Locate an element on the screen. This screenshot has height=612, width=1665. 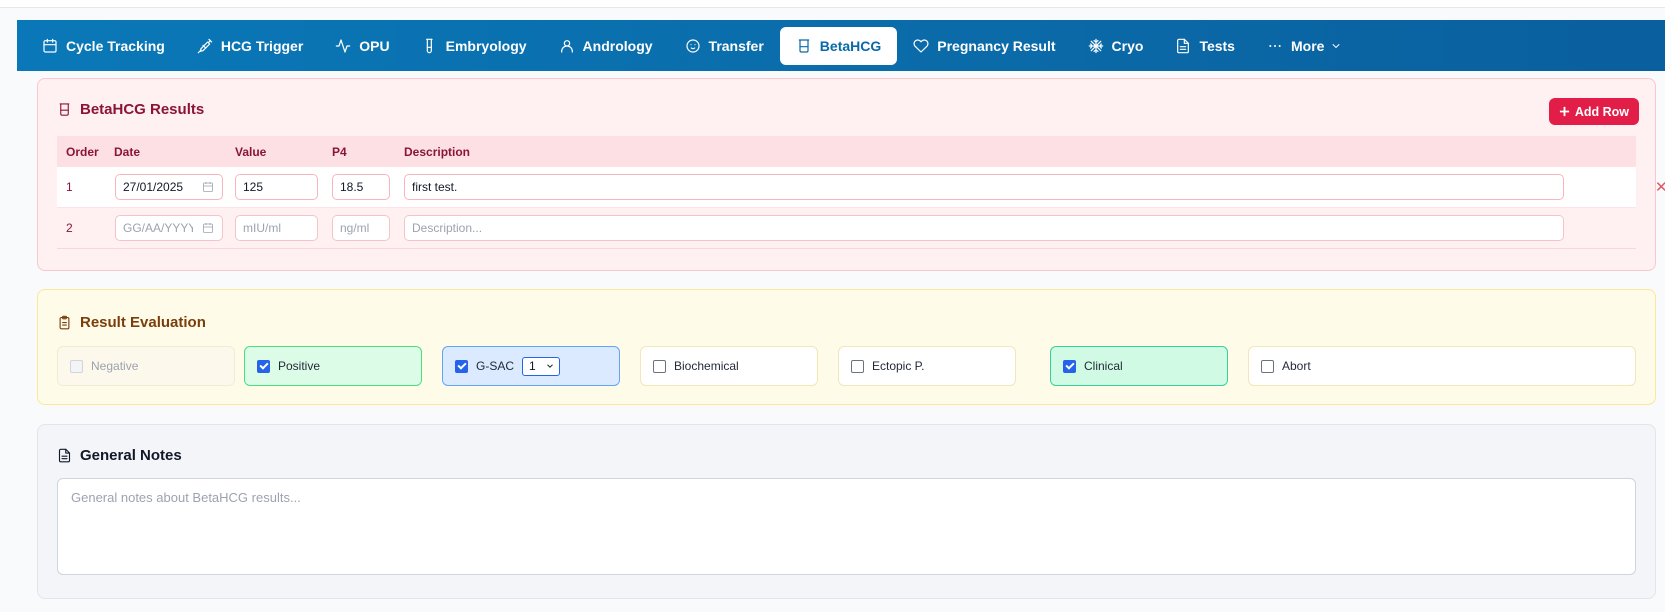
date-input: 27/01/2025 is located at coordinates (169, 187).